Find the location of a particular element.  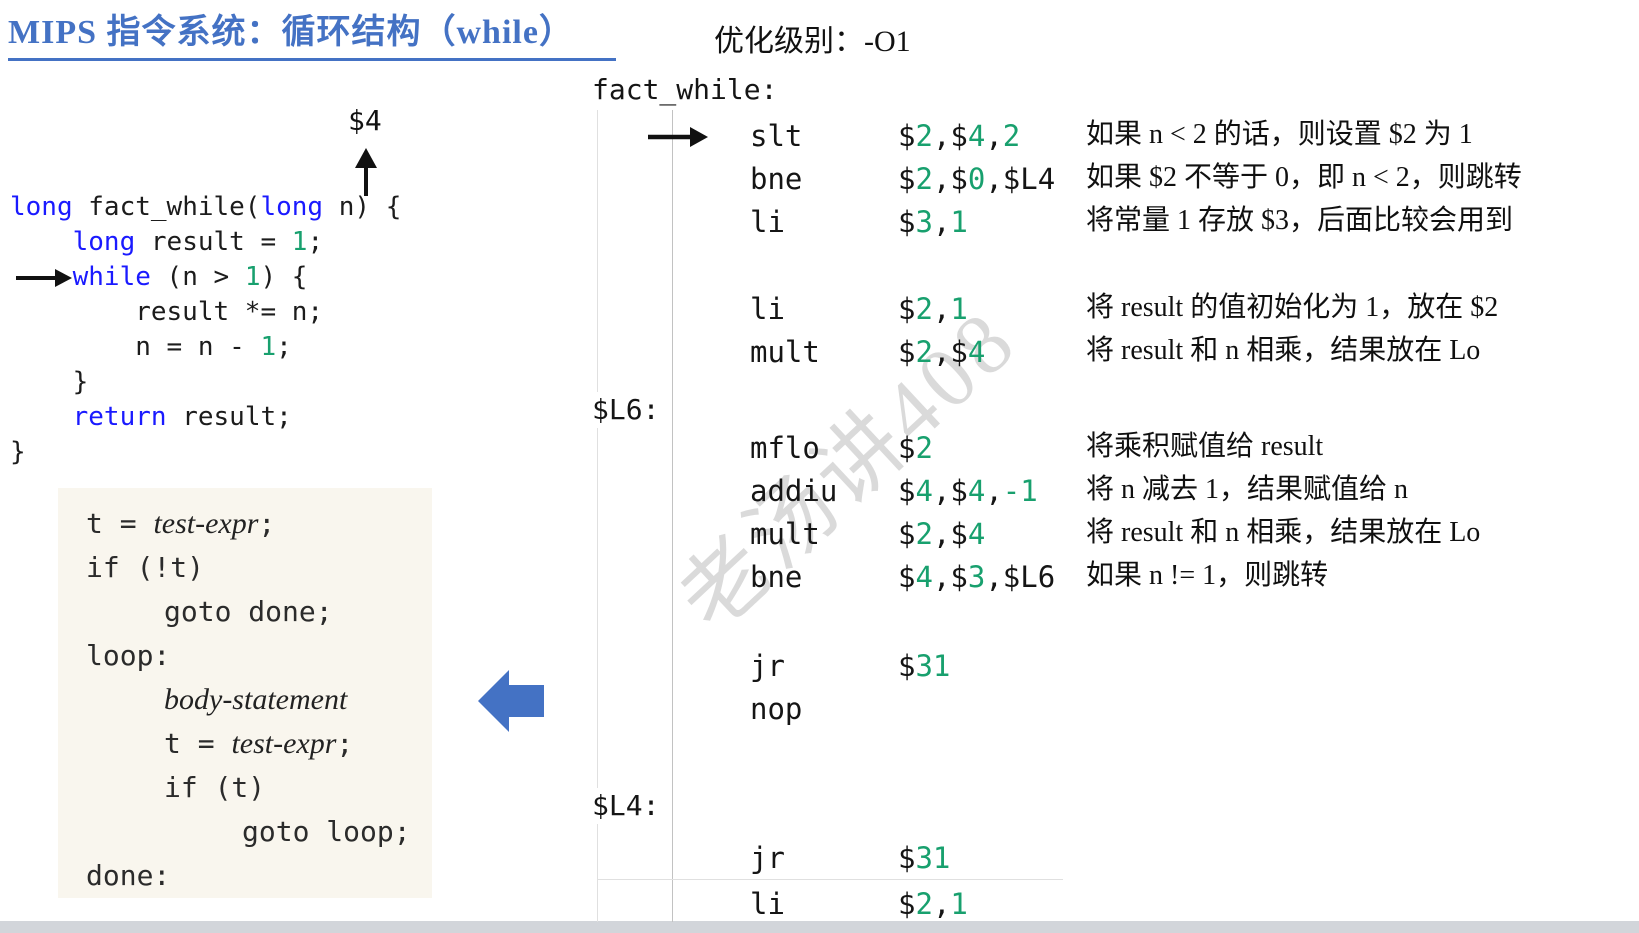

code-segment: n = n - is located at coordinates (135, 347).